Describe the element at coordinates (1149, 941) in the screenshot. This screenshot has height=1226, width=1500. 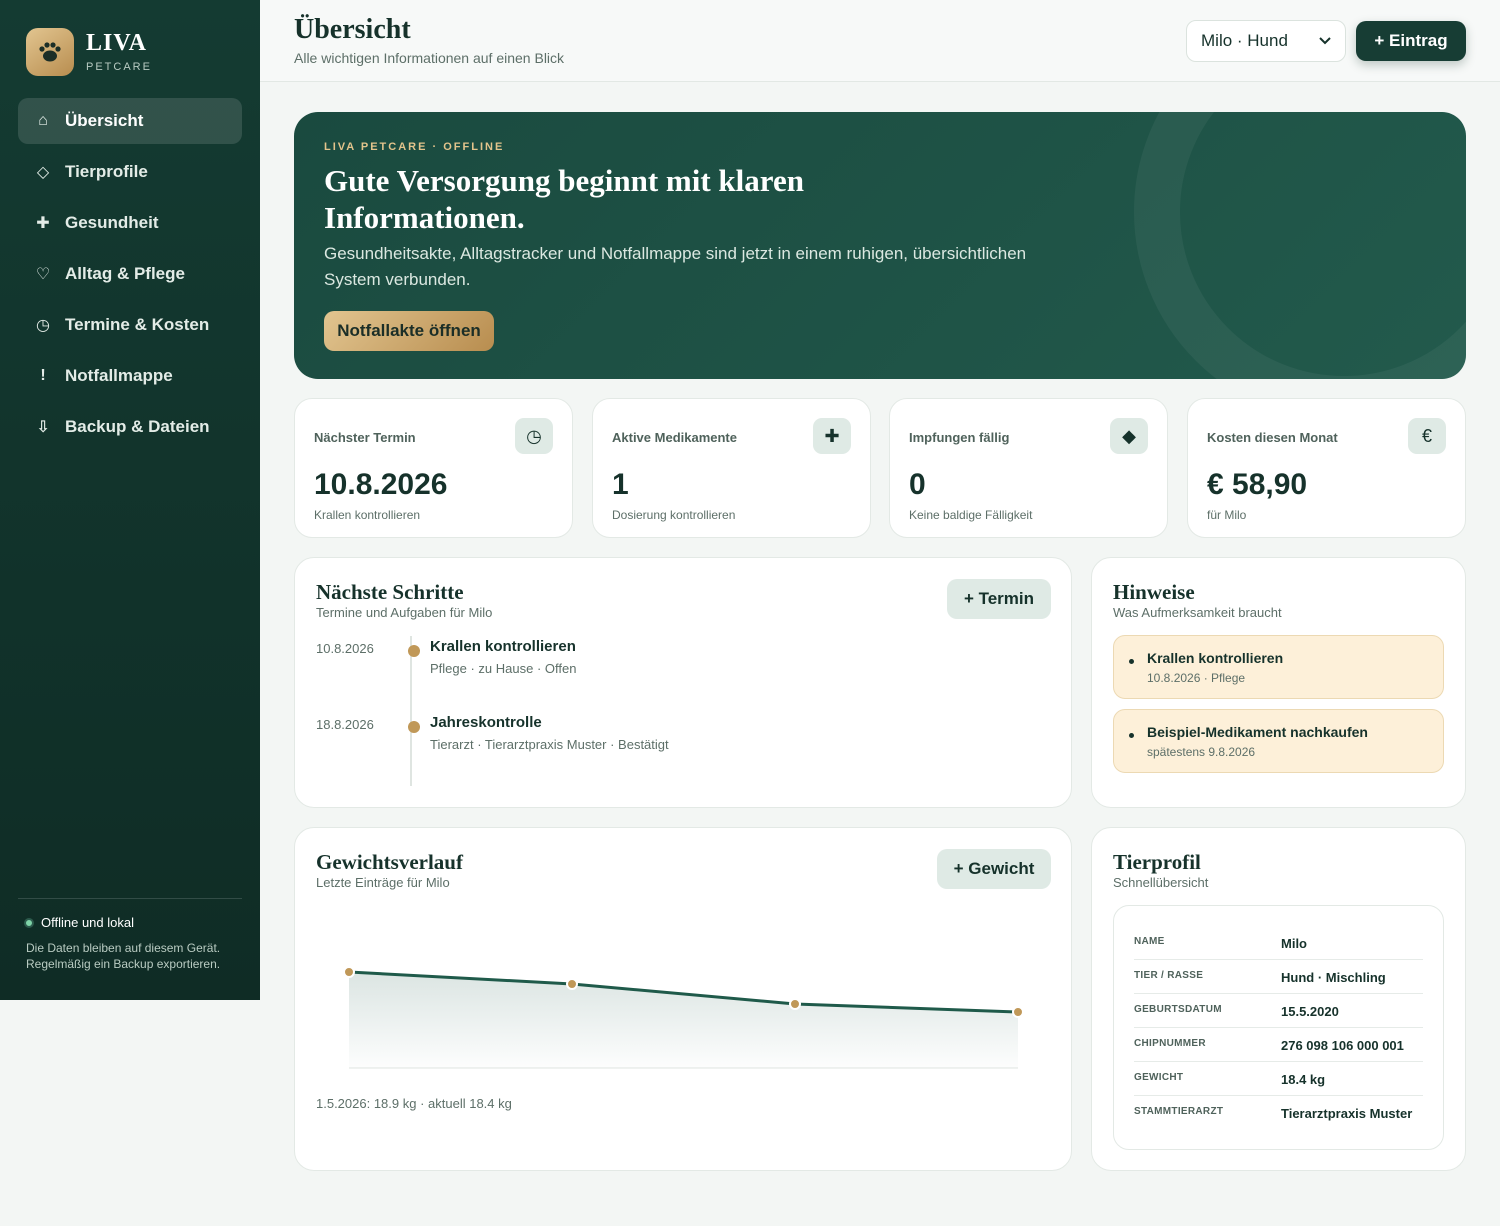
I see `profile-key: NAME` at that location.